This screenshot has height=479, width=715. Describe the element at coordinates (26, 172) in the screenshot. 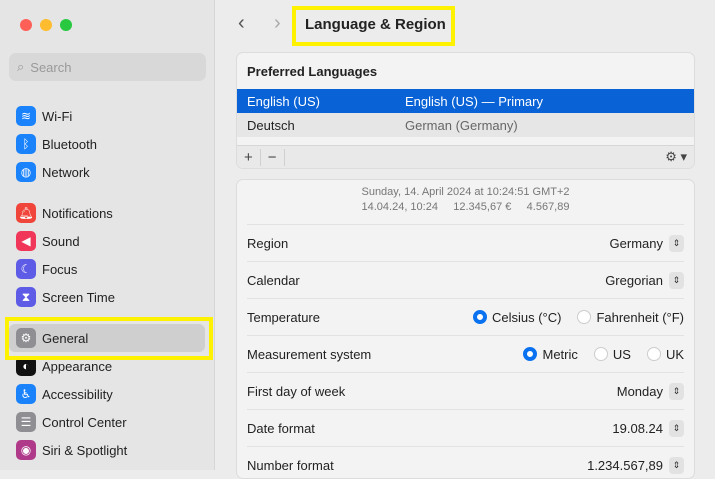

I see `globe-icon: ◍` at that location.